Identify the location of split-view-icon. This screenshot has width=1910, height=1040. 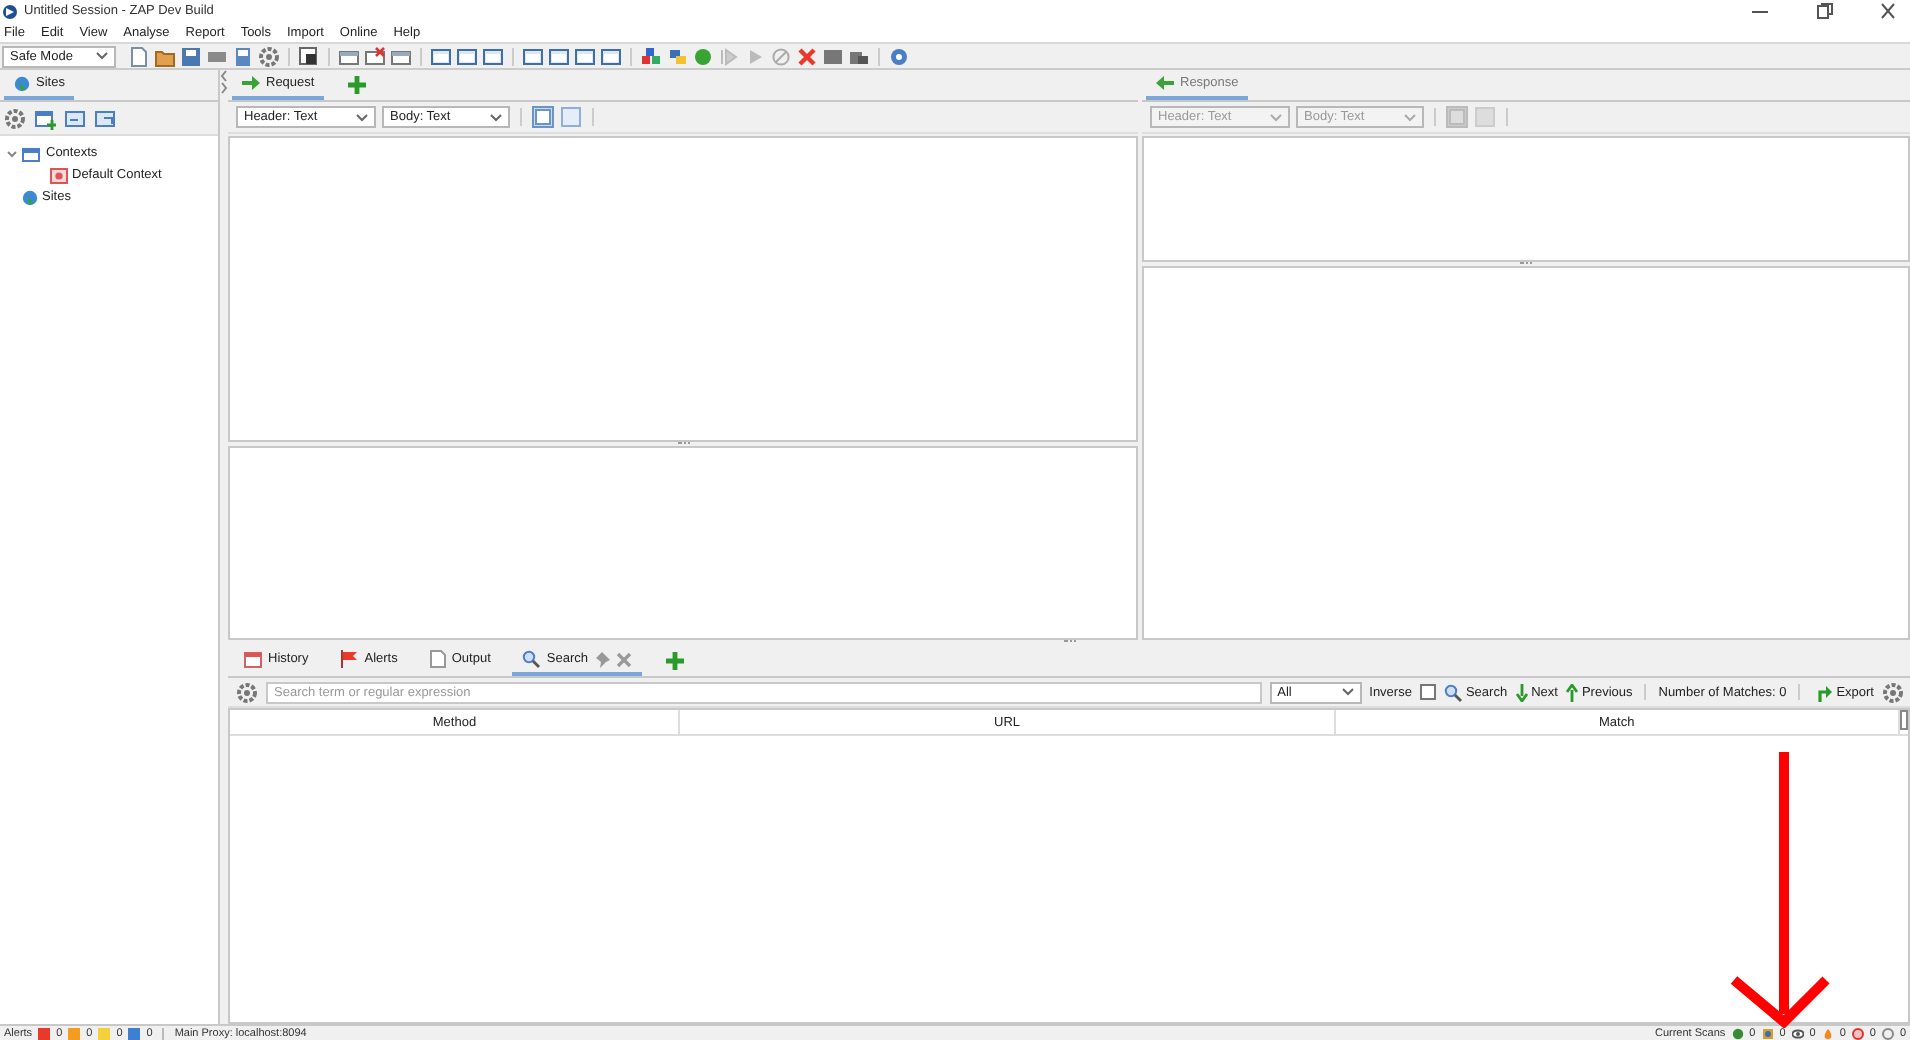
(543, 117).